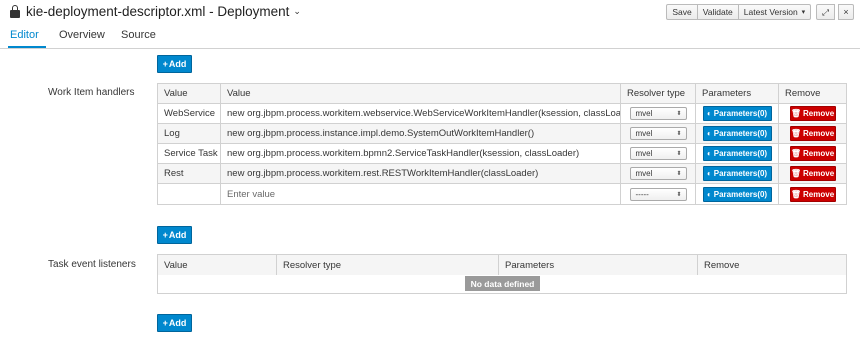 The height and width of the screenshot is (340, 860). Describe the element at coordinates (825, 12) in the screenshot. I see `expand-button: ⤢` at that location.